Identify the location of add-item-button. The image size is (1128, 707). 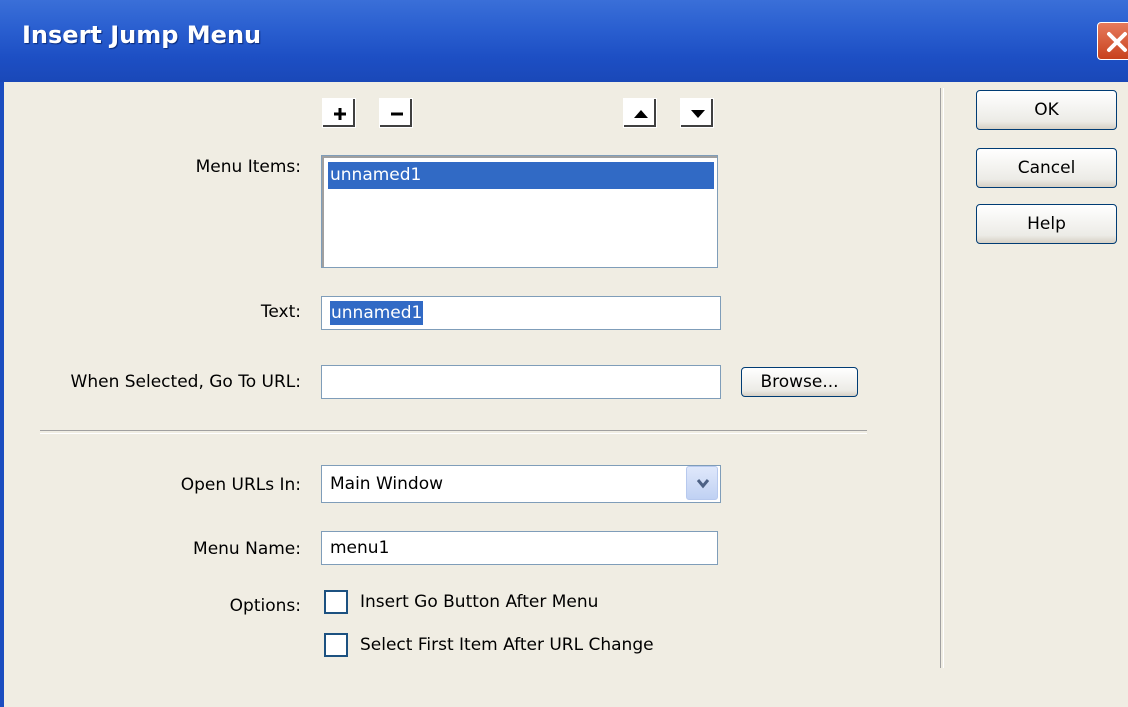
(339, 113).